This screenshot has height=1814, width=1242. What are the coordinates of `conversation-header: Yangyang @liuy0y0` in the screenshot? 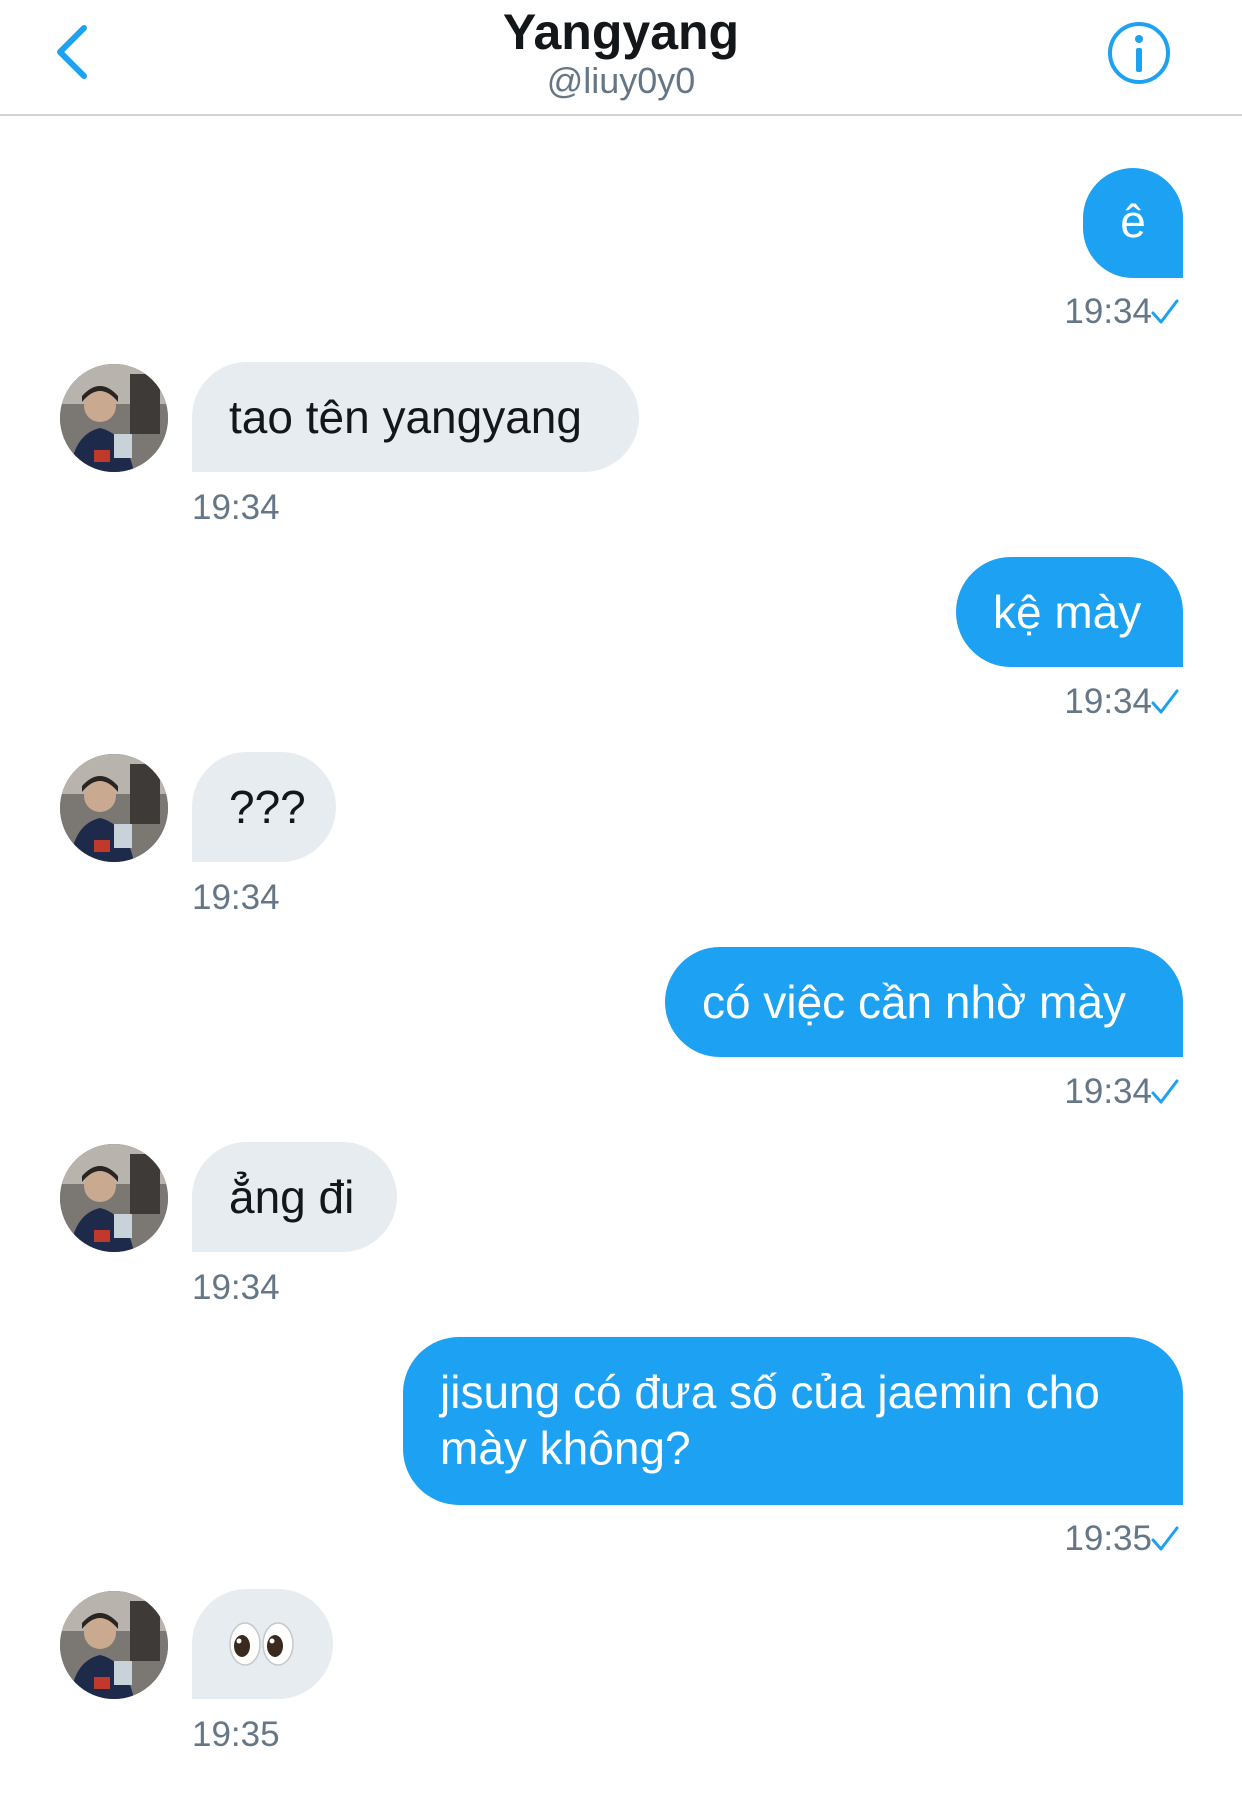 It's located at (621, 58).